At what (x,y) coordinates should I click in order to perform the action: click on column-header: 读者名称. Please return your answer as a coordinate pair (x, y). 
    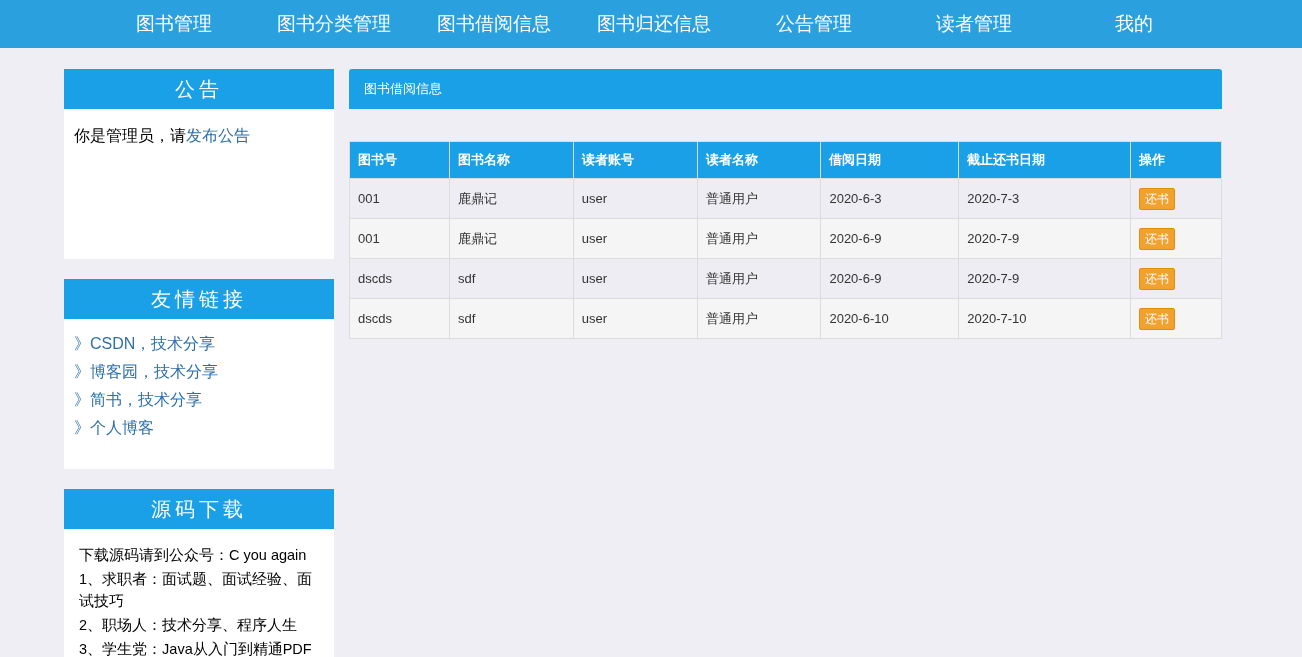
    Looking at the image, I should click on (759, 160).